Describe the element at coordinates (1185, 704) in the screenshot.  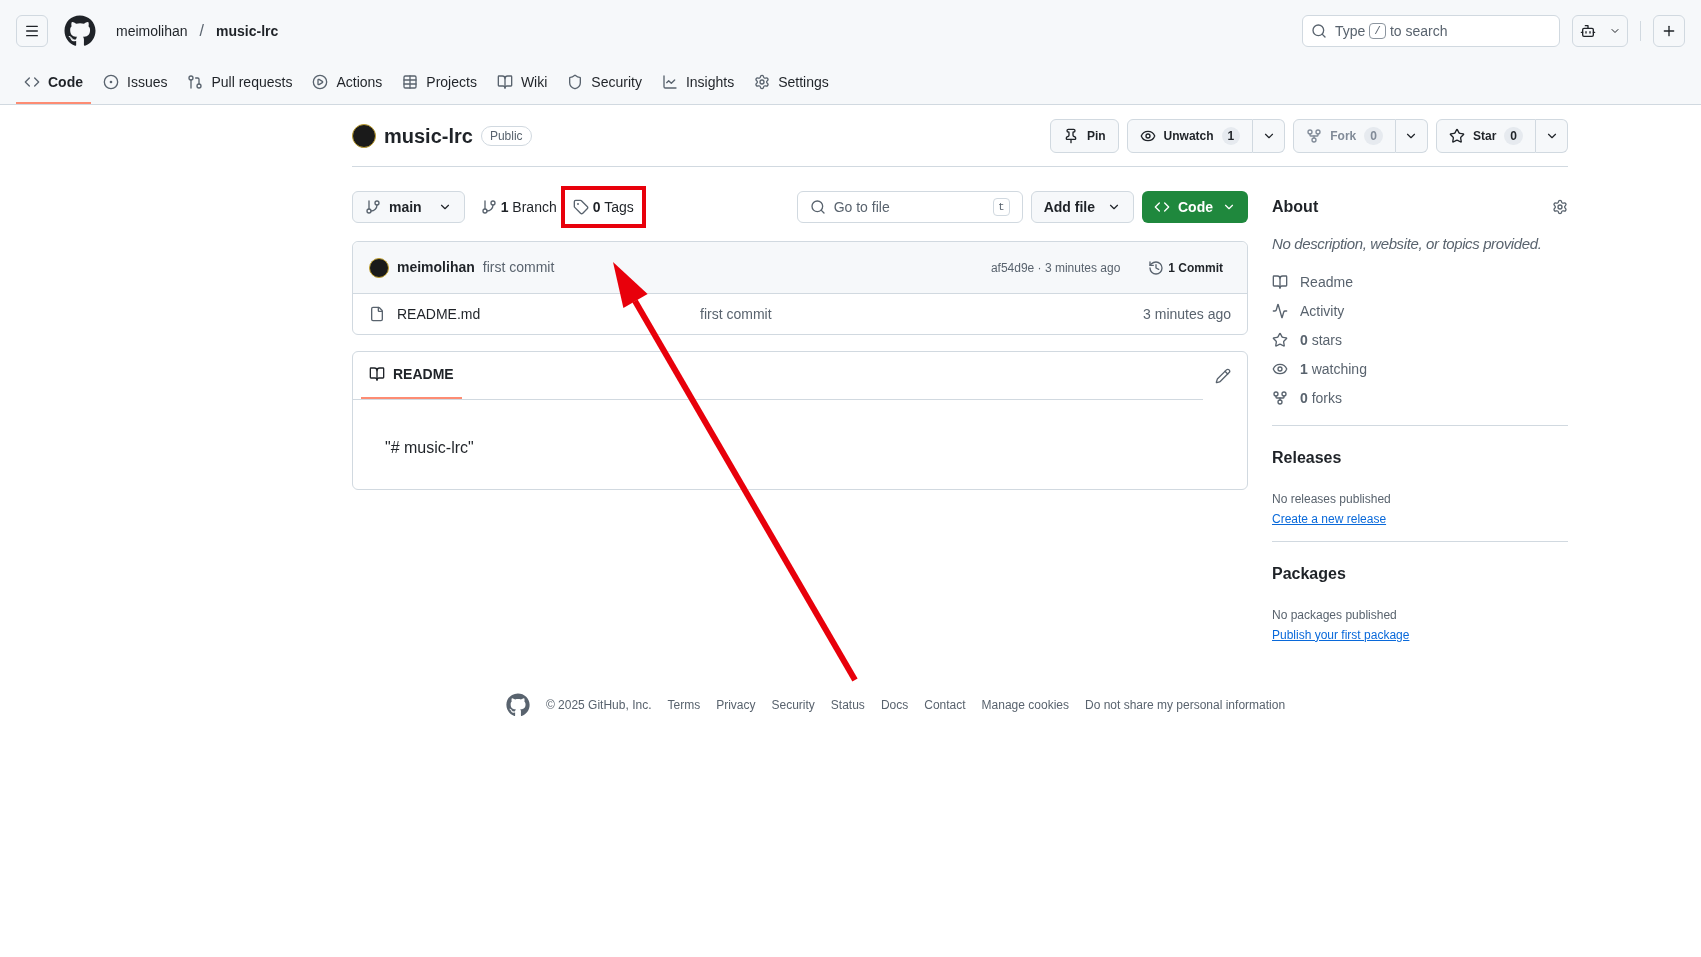
I see `footer-link: Do not share my personal information` at that location.